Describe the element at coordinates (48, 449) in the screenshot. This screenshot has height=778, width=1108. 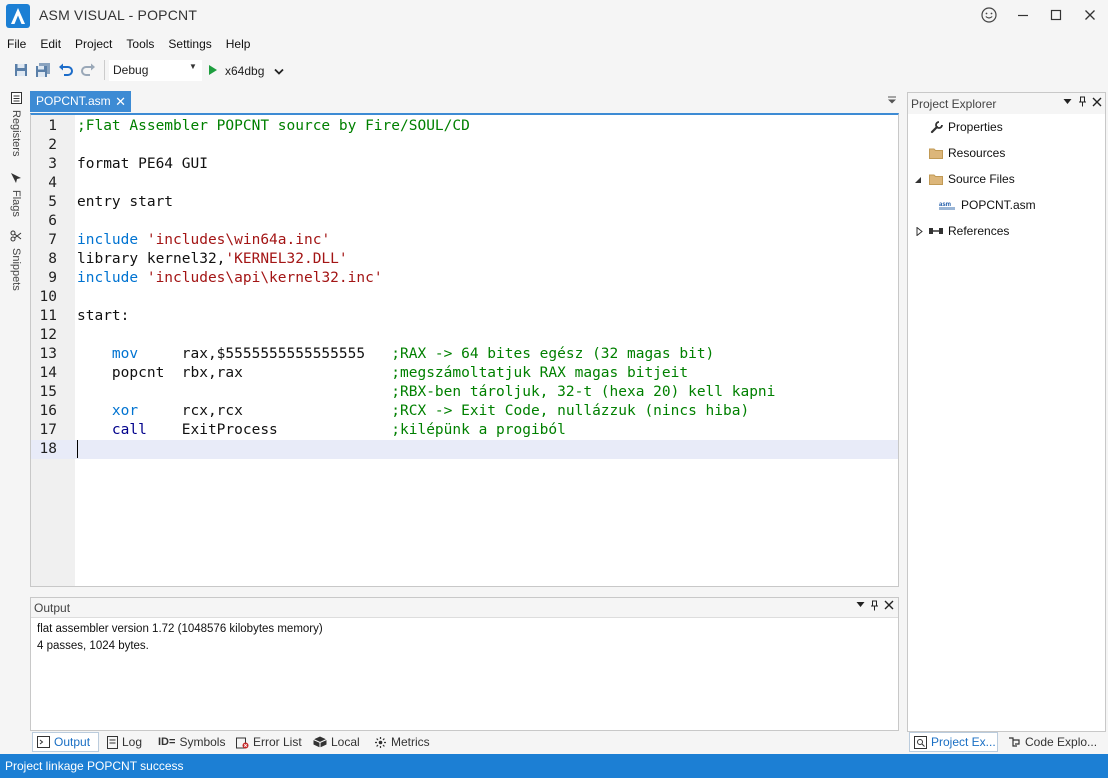
I see `line-number: 18` at that location.